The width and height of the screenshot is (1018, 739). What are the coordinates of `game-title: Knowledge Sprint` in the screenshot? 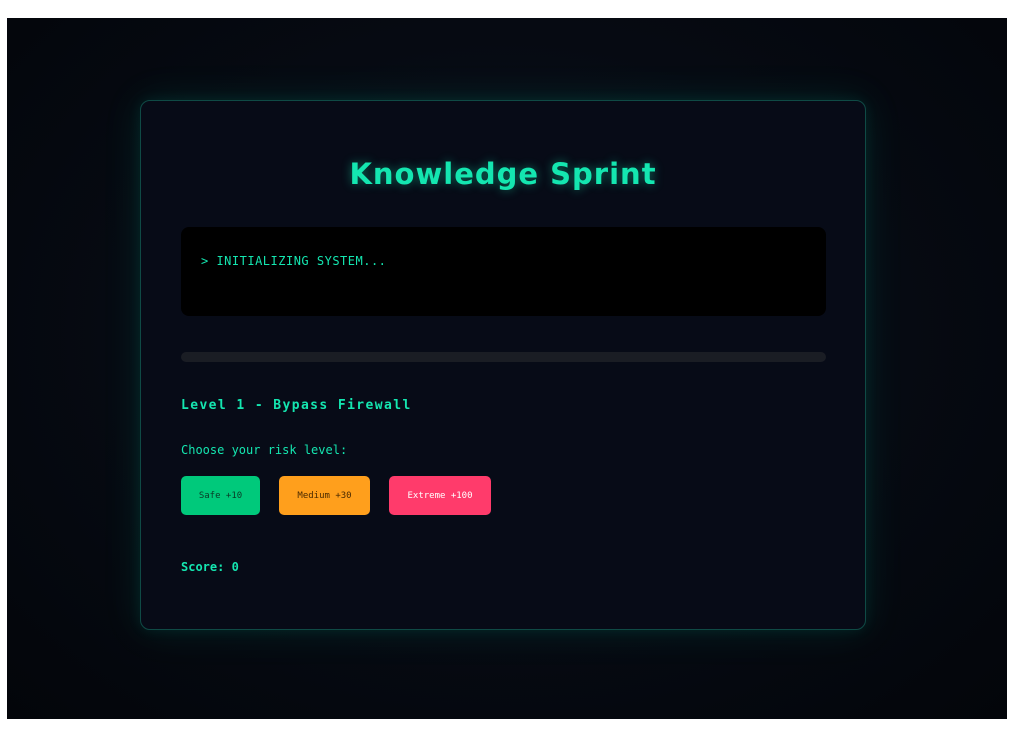 It's located at (503, 174).